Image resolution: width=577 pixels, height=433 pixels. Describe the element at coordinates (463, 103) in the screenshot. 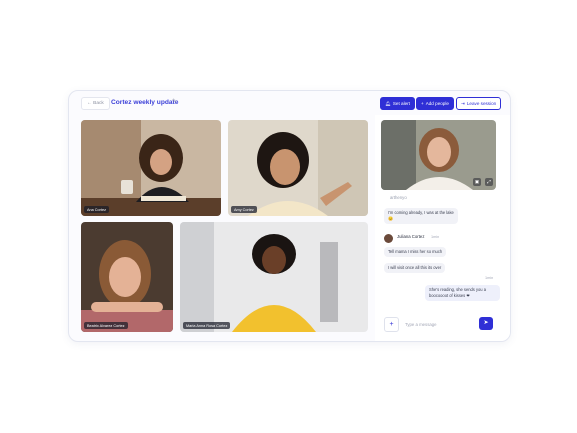

I see `leave-icon: ⇥` at that location.